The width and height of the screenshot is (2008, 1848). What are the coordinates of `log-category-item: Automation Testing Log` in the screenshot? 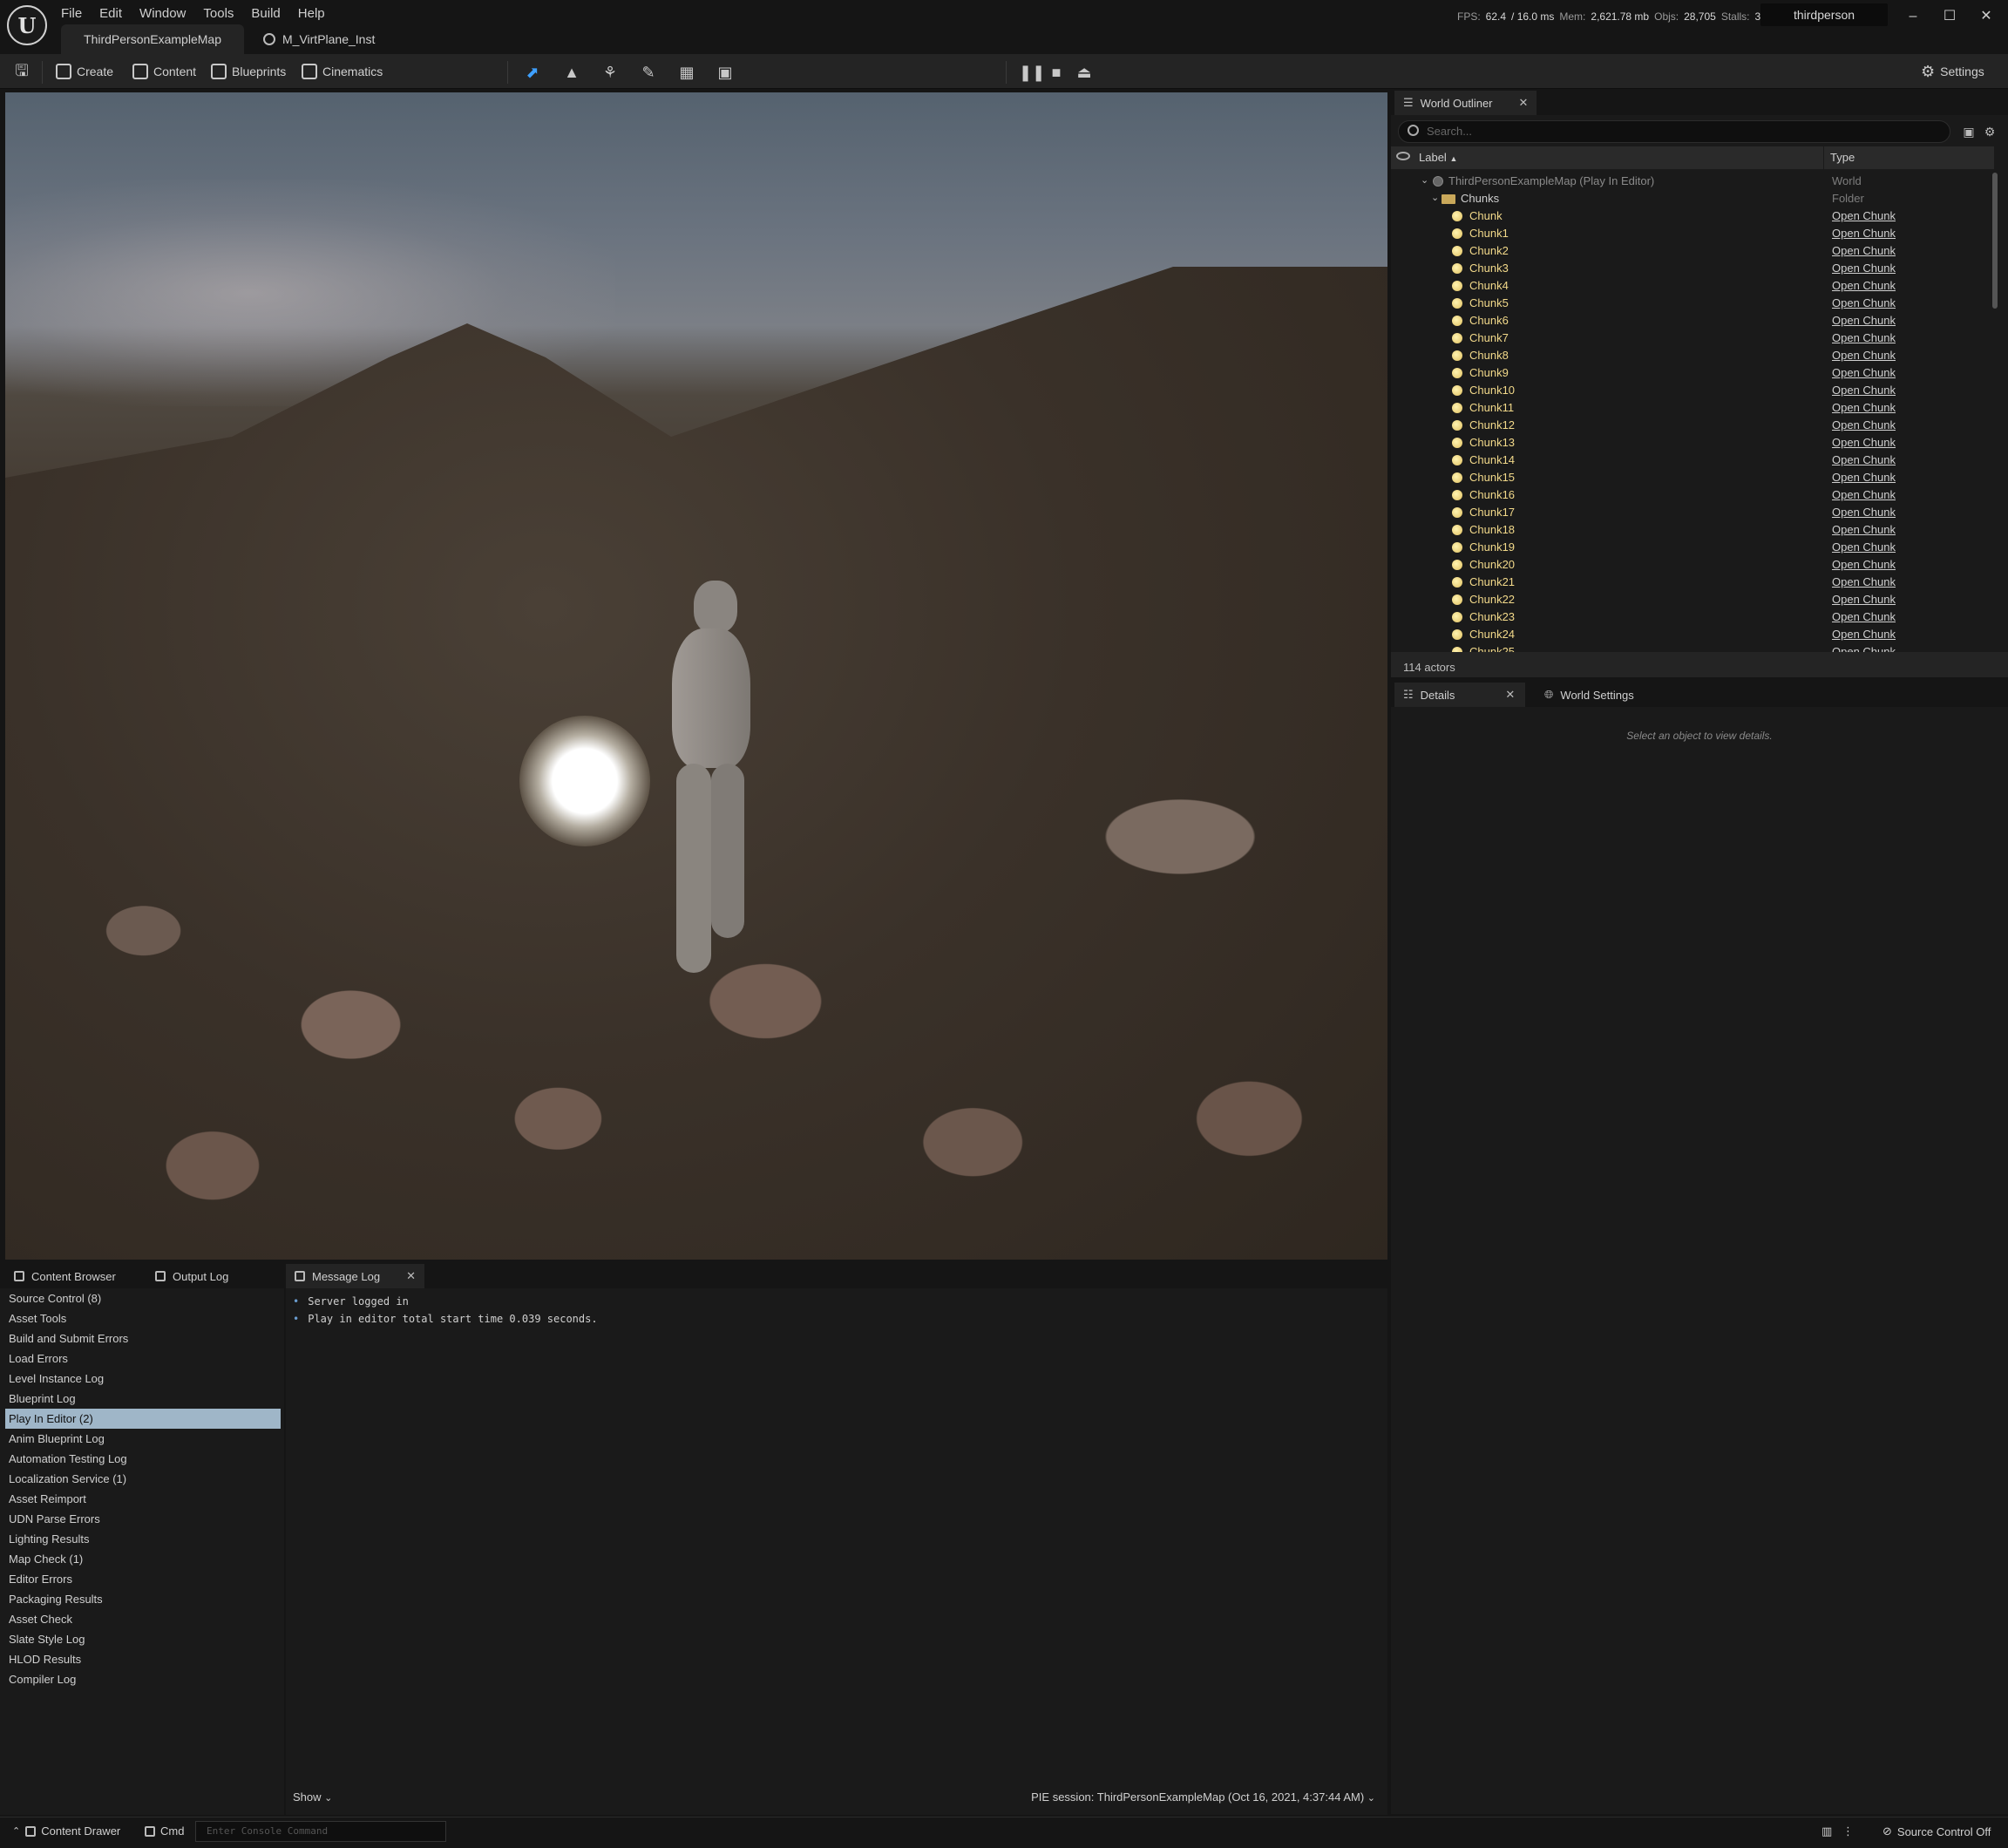 It's located at (142, 1459).